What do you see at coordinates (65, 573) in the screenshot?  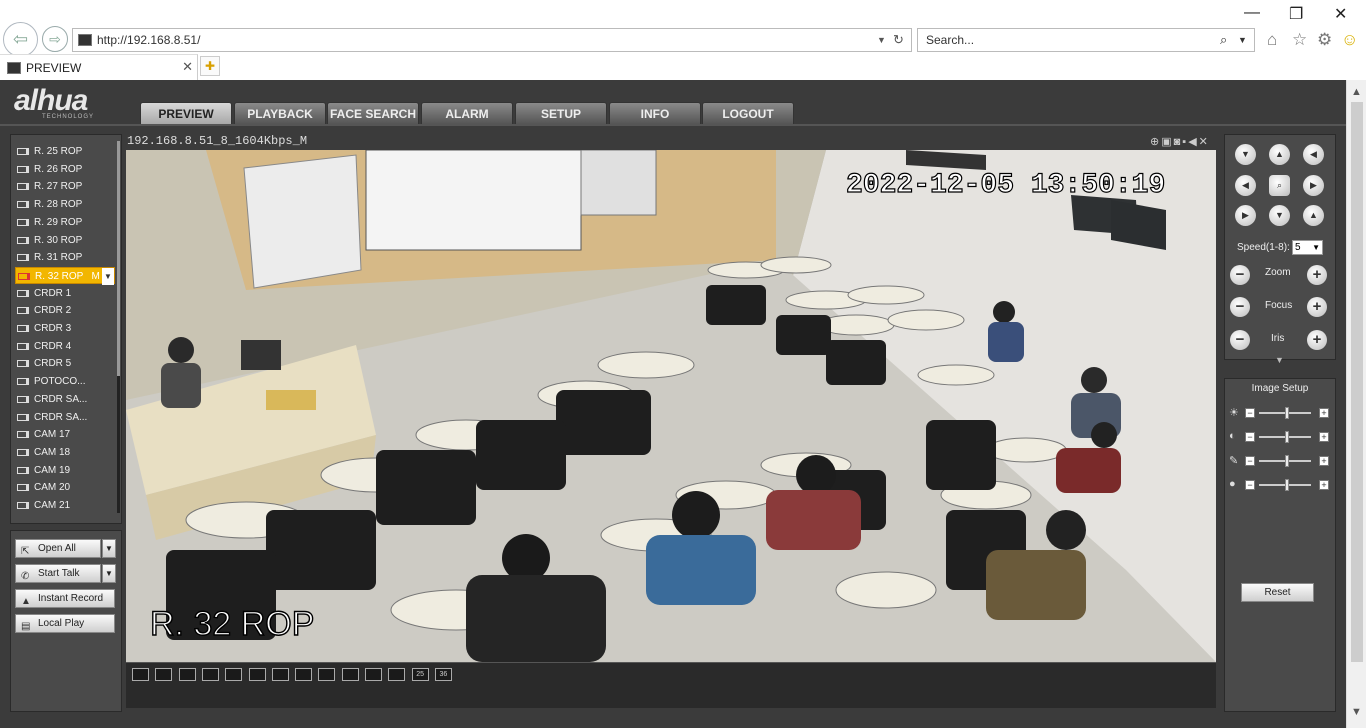 I see `start-talk-button: ✆ Start Talk ▼` at bounding box center [65, 573].